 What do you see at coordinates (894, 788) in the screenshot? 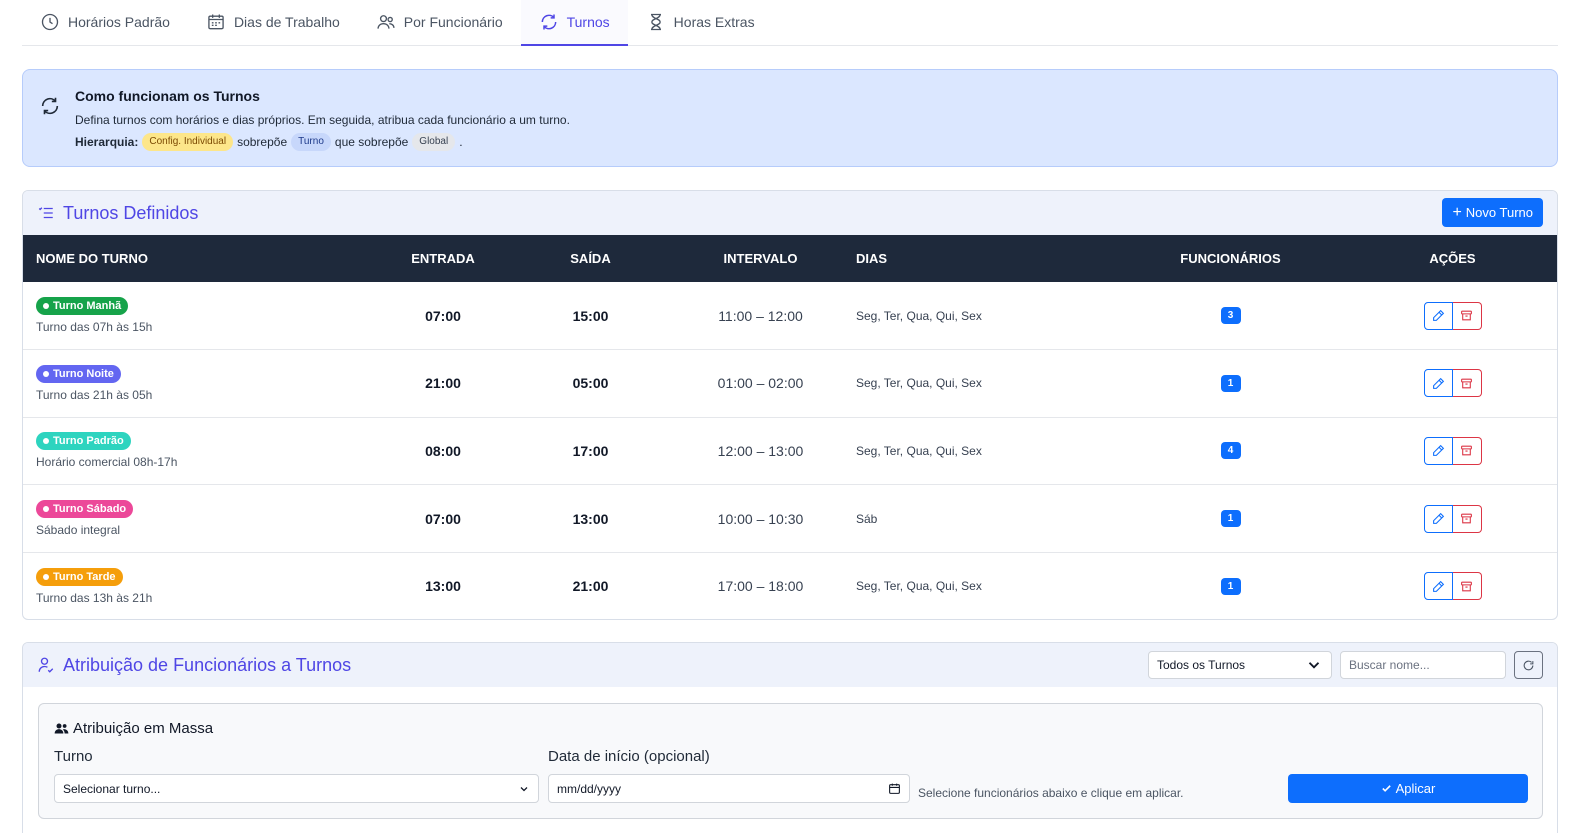
I see `calendar-icon` at bounding box center [894, 788].